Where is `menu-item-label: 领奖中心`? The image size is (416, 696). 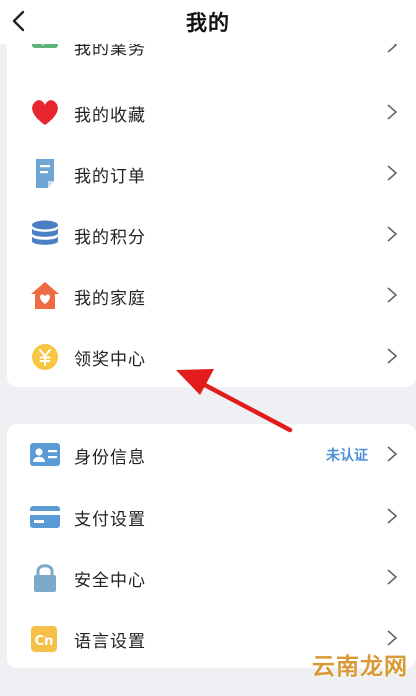
menu-item-label: 领奖中心 is located at coordinates (110, 360).